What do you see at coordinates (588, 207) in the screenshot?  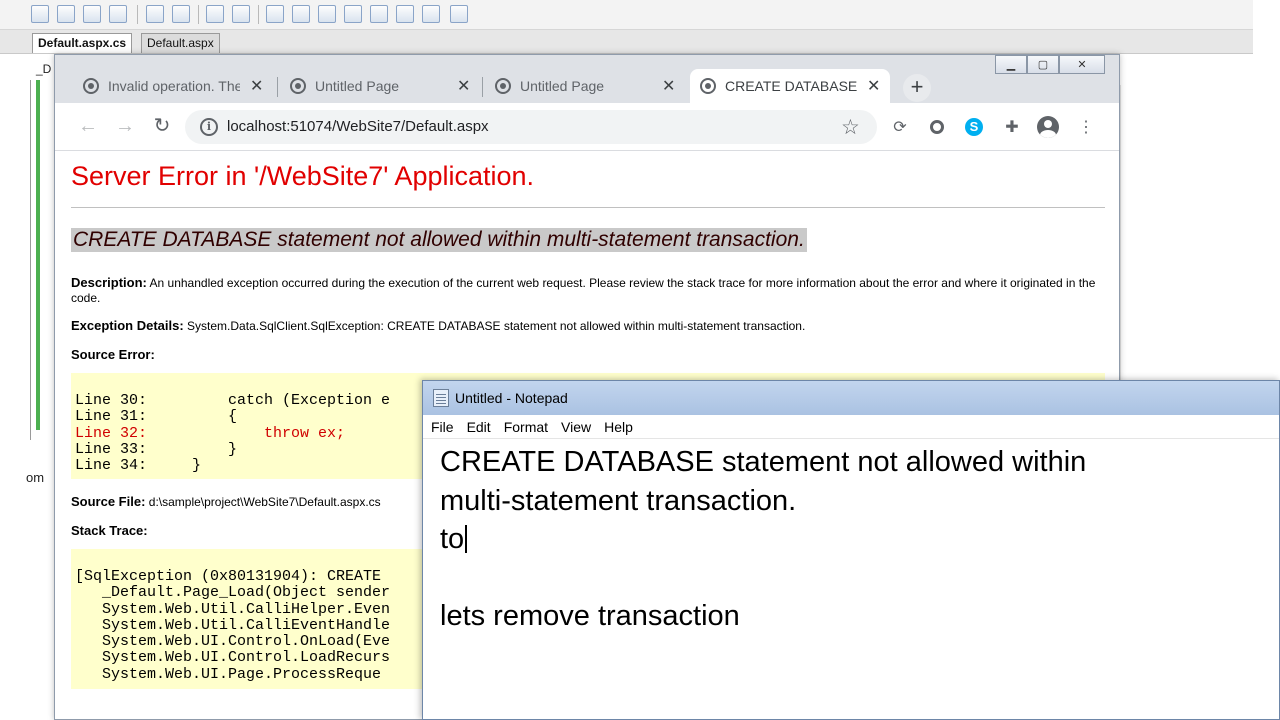 I see `divider` at bounding box center [588, 207].